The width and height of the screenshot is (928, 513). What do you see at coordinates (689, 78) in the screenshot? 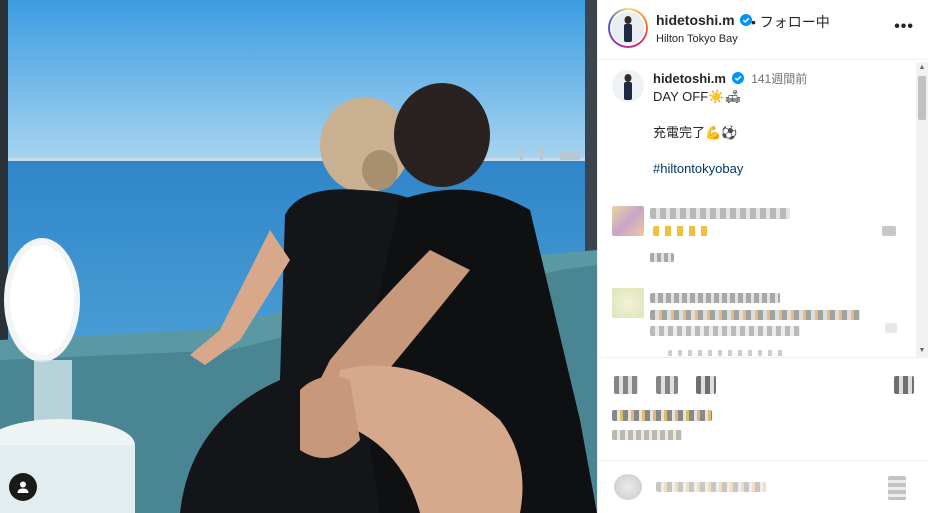
I see `caption-username: hidetoshi.m` at bounding box center [689, 78].